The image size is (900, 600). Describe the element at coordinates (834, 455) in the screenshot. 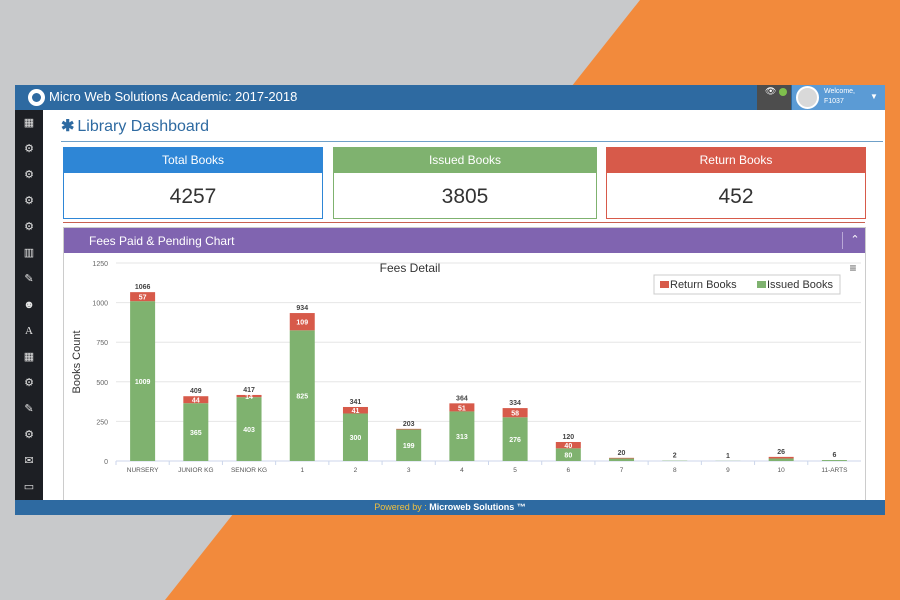

I see `data-label-total: 6` at that location.